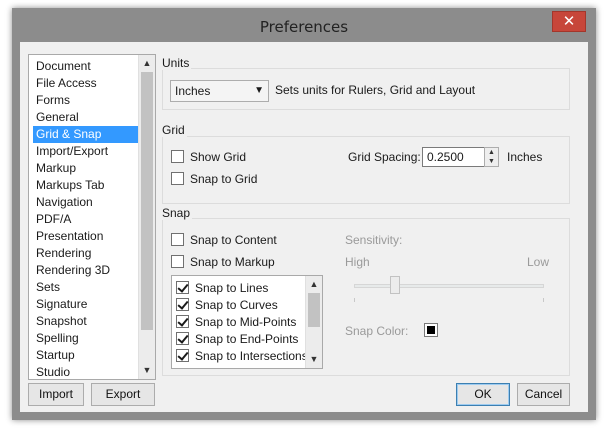 The height and width of the screenshot is (438, 610). I want to click on snap-option-label: Snap to Curves, so click(236, 305).